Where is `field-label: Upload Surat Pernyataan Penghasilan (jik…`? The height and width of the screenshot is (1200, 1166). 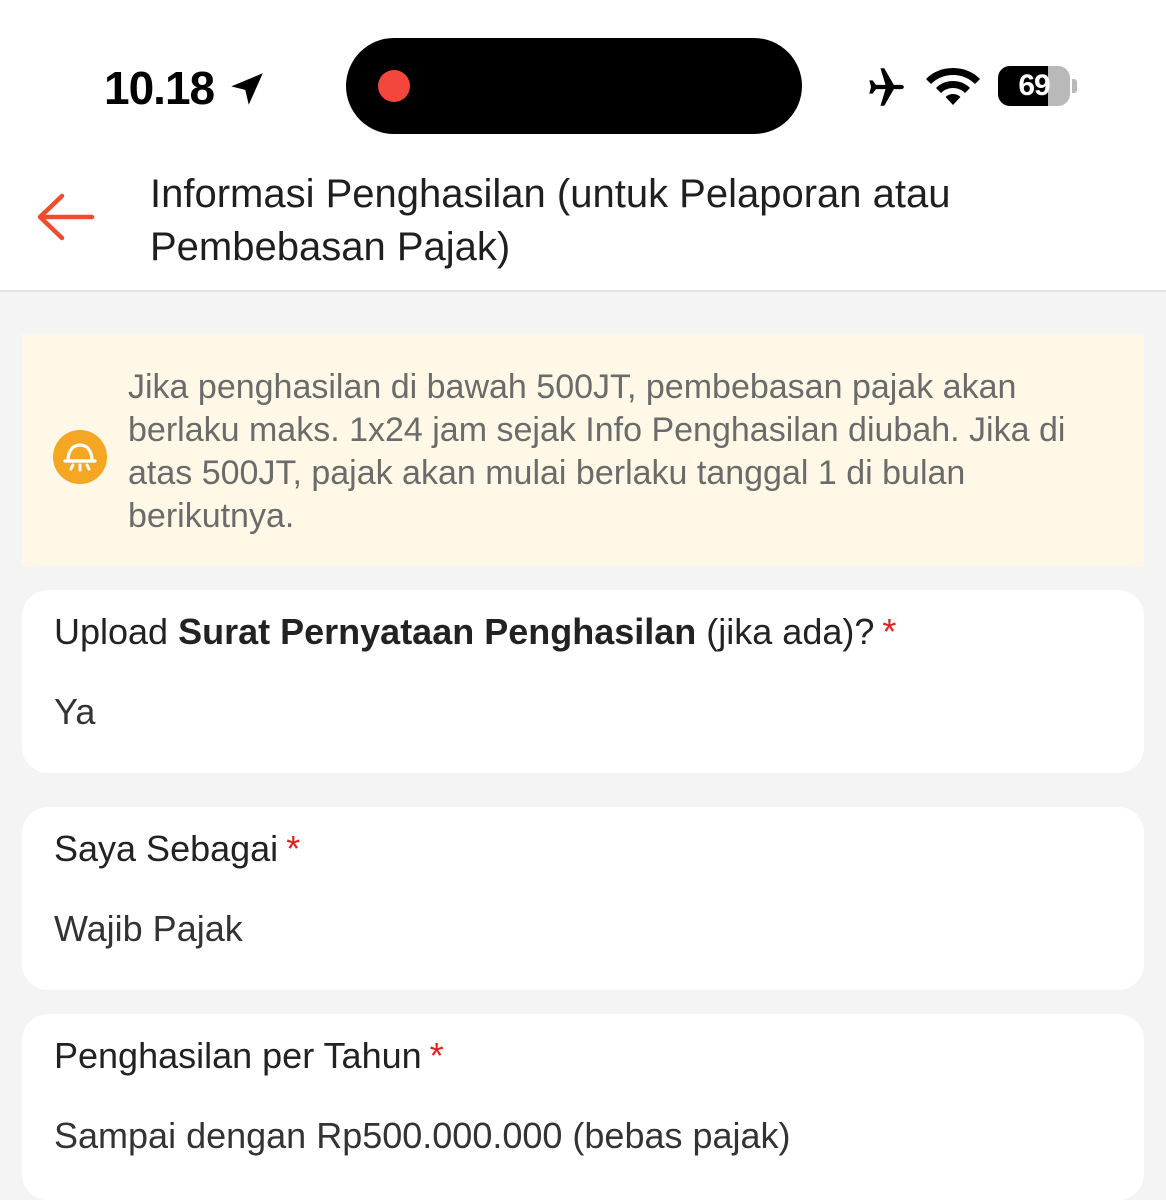
field-label: Upload Surat Pernyataan Penghasilan (jik… is located at coordinates (475, 632).